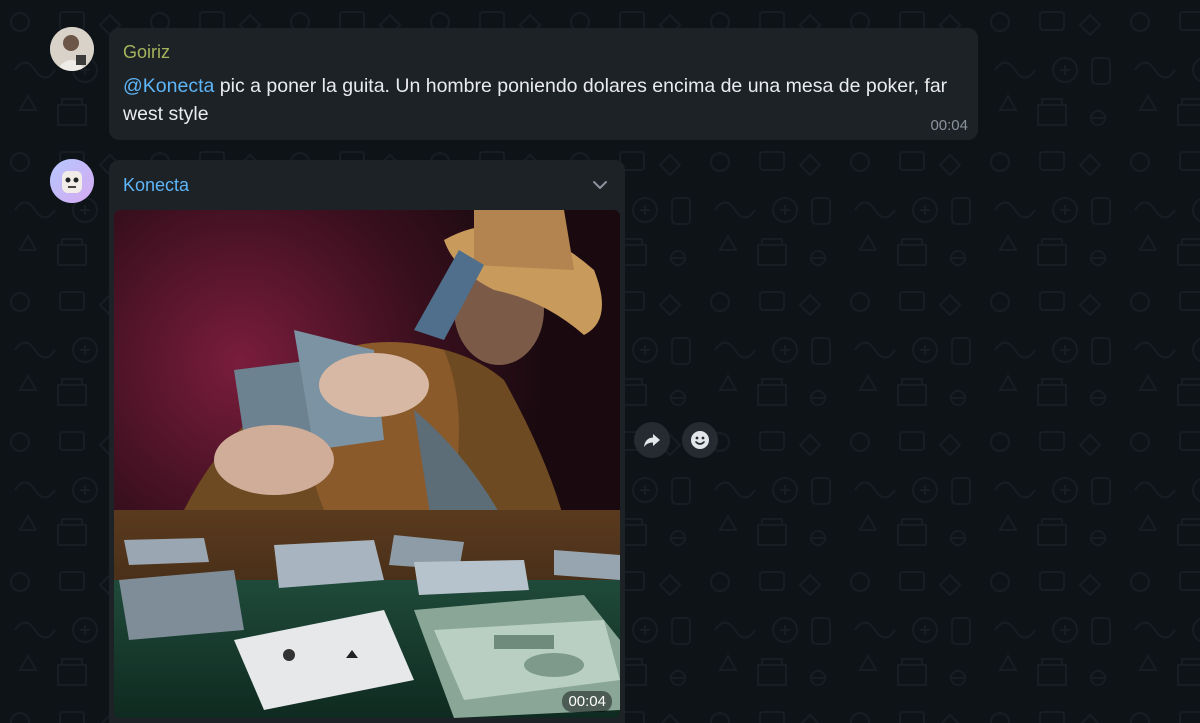 The image size is (1200, 723). I want to click on avatar-konecta-image, so click(72, 181).